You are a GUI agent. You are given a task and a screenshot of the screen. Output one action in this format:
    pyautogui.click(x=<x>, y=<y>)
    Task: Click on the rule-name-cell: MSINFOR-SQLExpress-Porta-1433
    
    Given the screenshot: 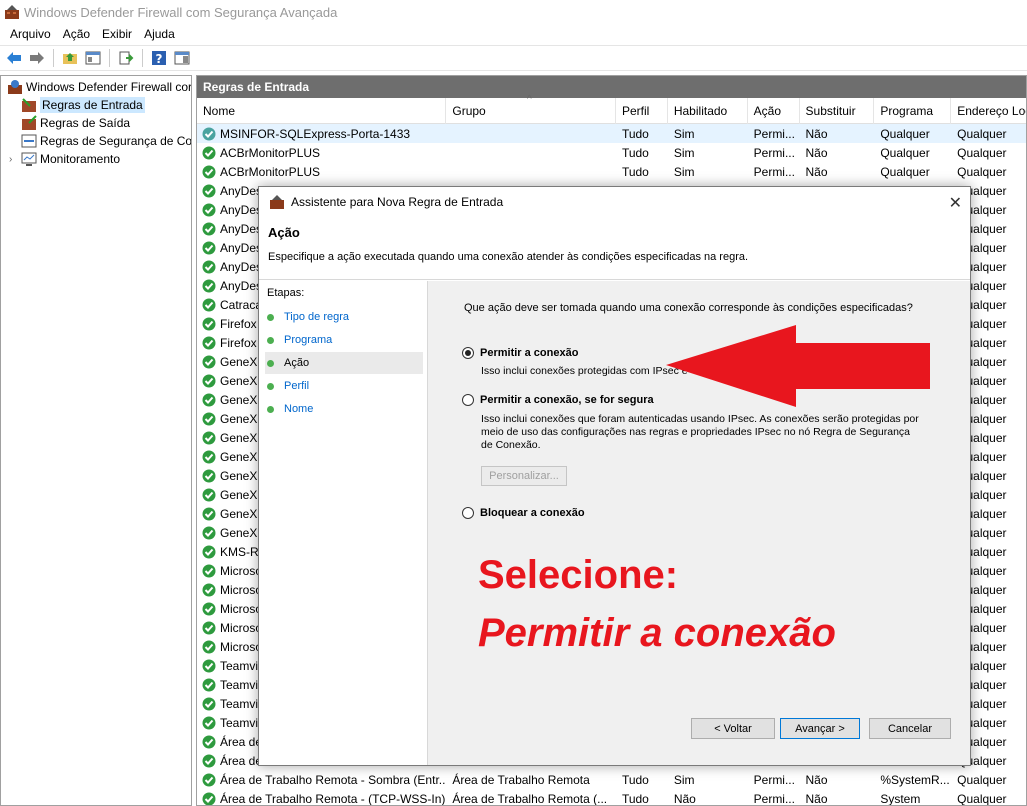 What is the action you would take?
    pyautogui.click(x=321, y=134)
    